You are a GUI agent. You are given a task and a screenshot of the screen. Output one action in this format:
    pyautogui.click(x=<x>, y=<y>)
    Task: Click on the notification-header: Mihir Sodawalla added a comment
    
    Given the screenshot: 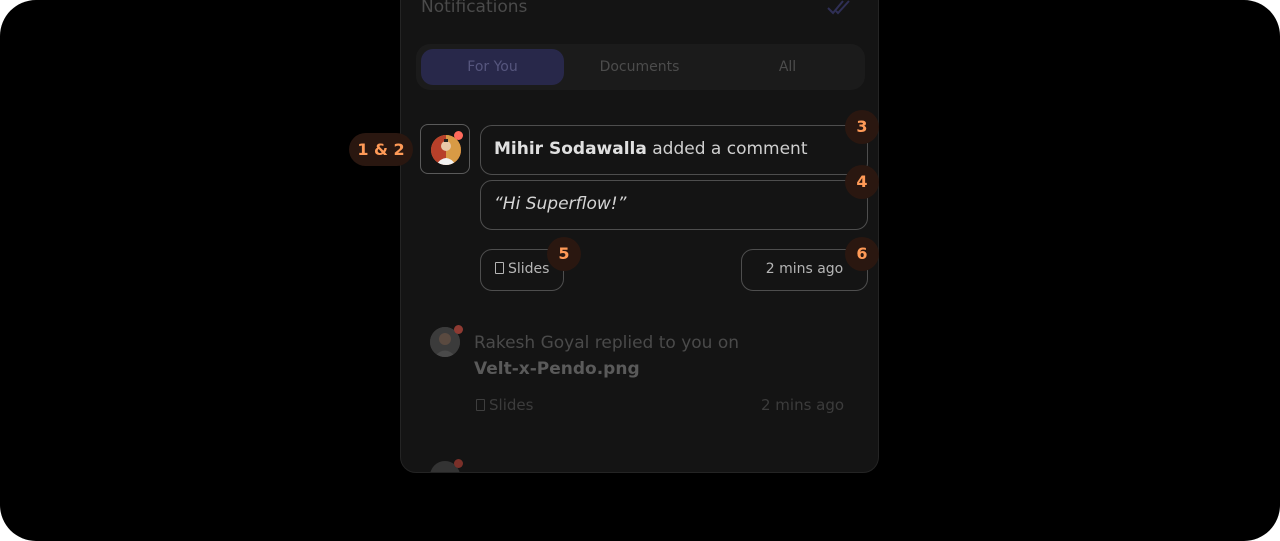 What is the action you would take?
    pyautogui.click(x=674, y=150)
    